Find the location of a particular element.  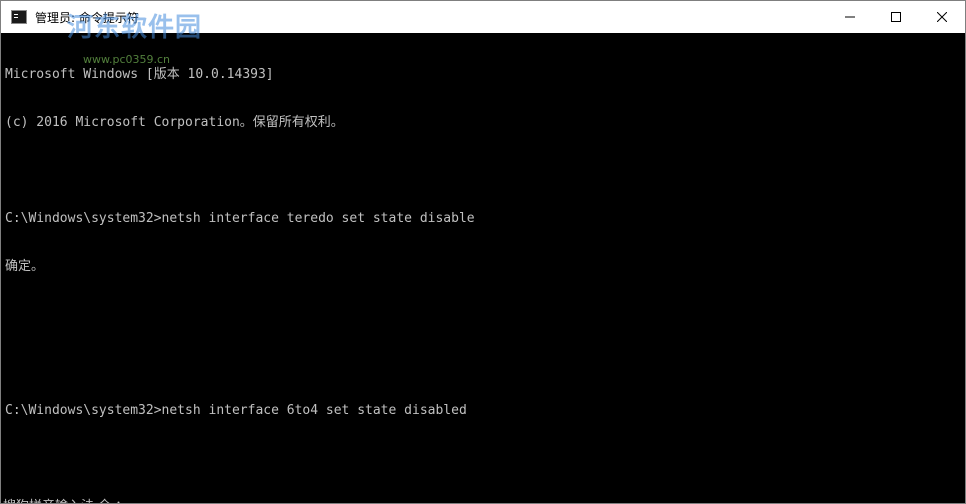

maximize-button is located at coordinates (896, 17).